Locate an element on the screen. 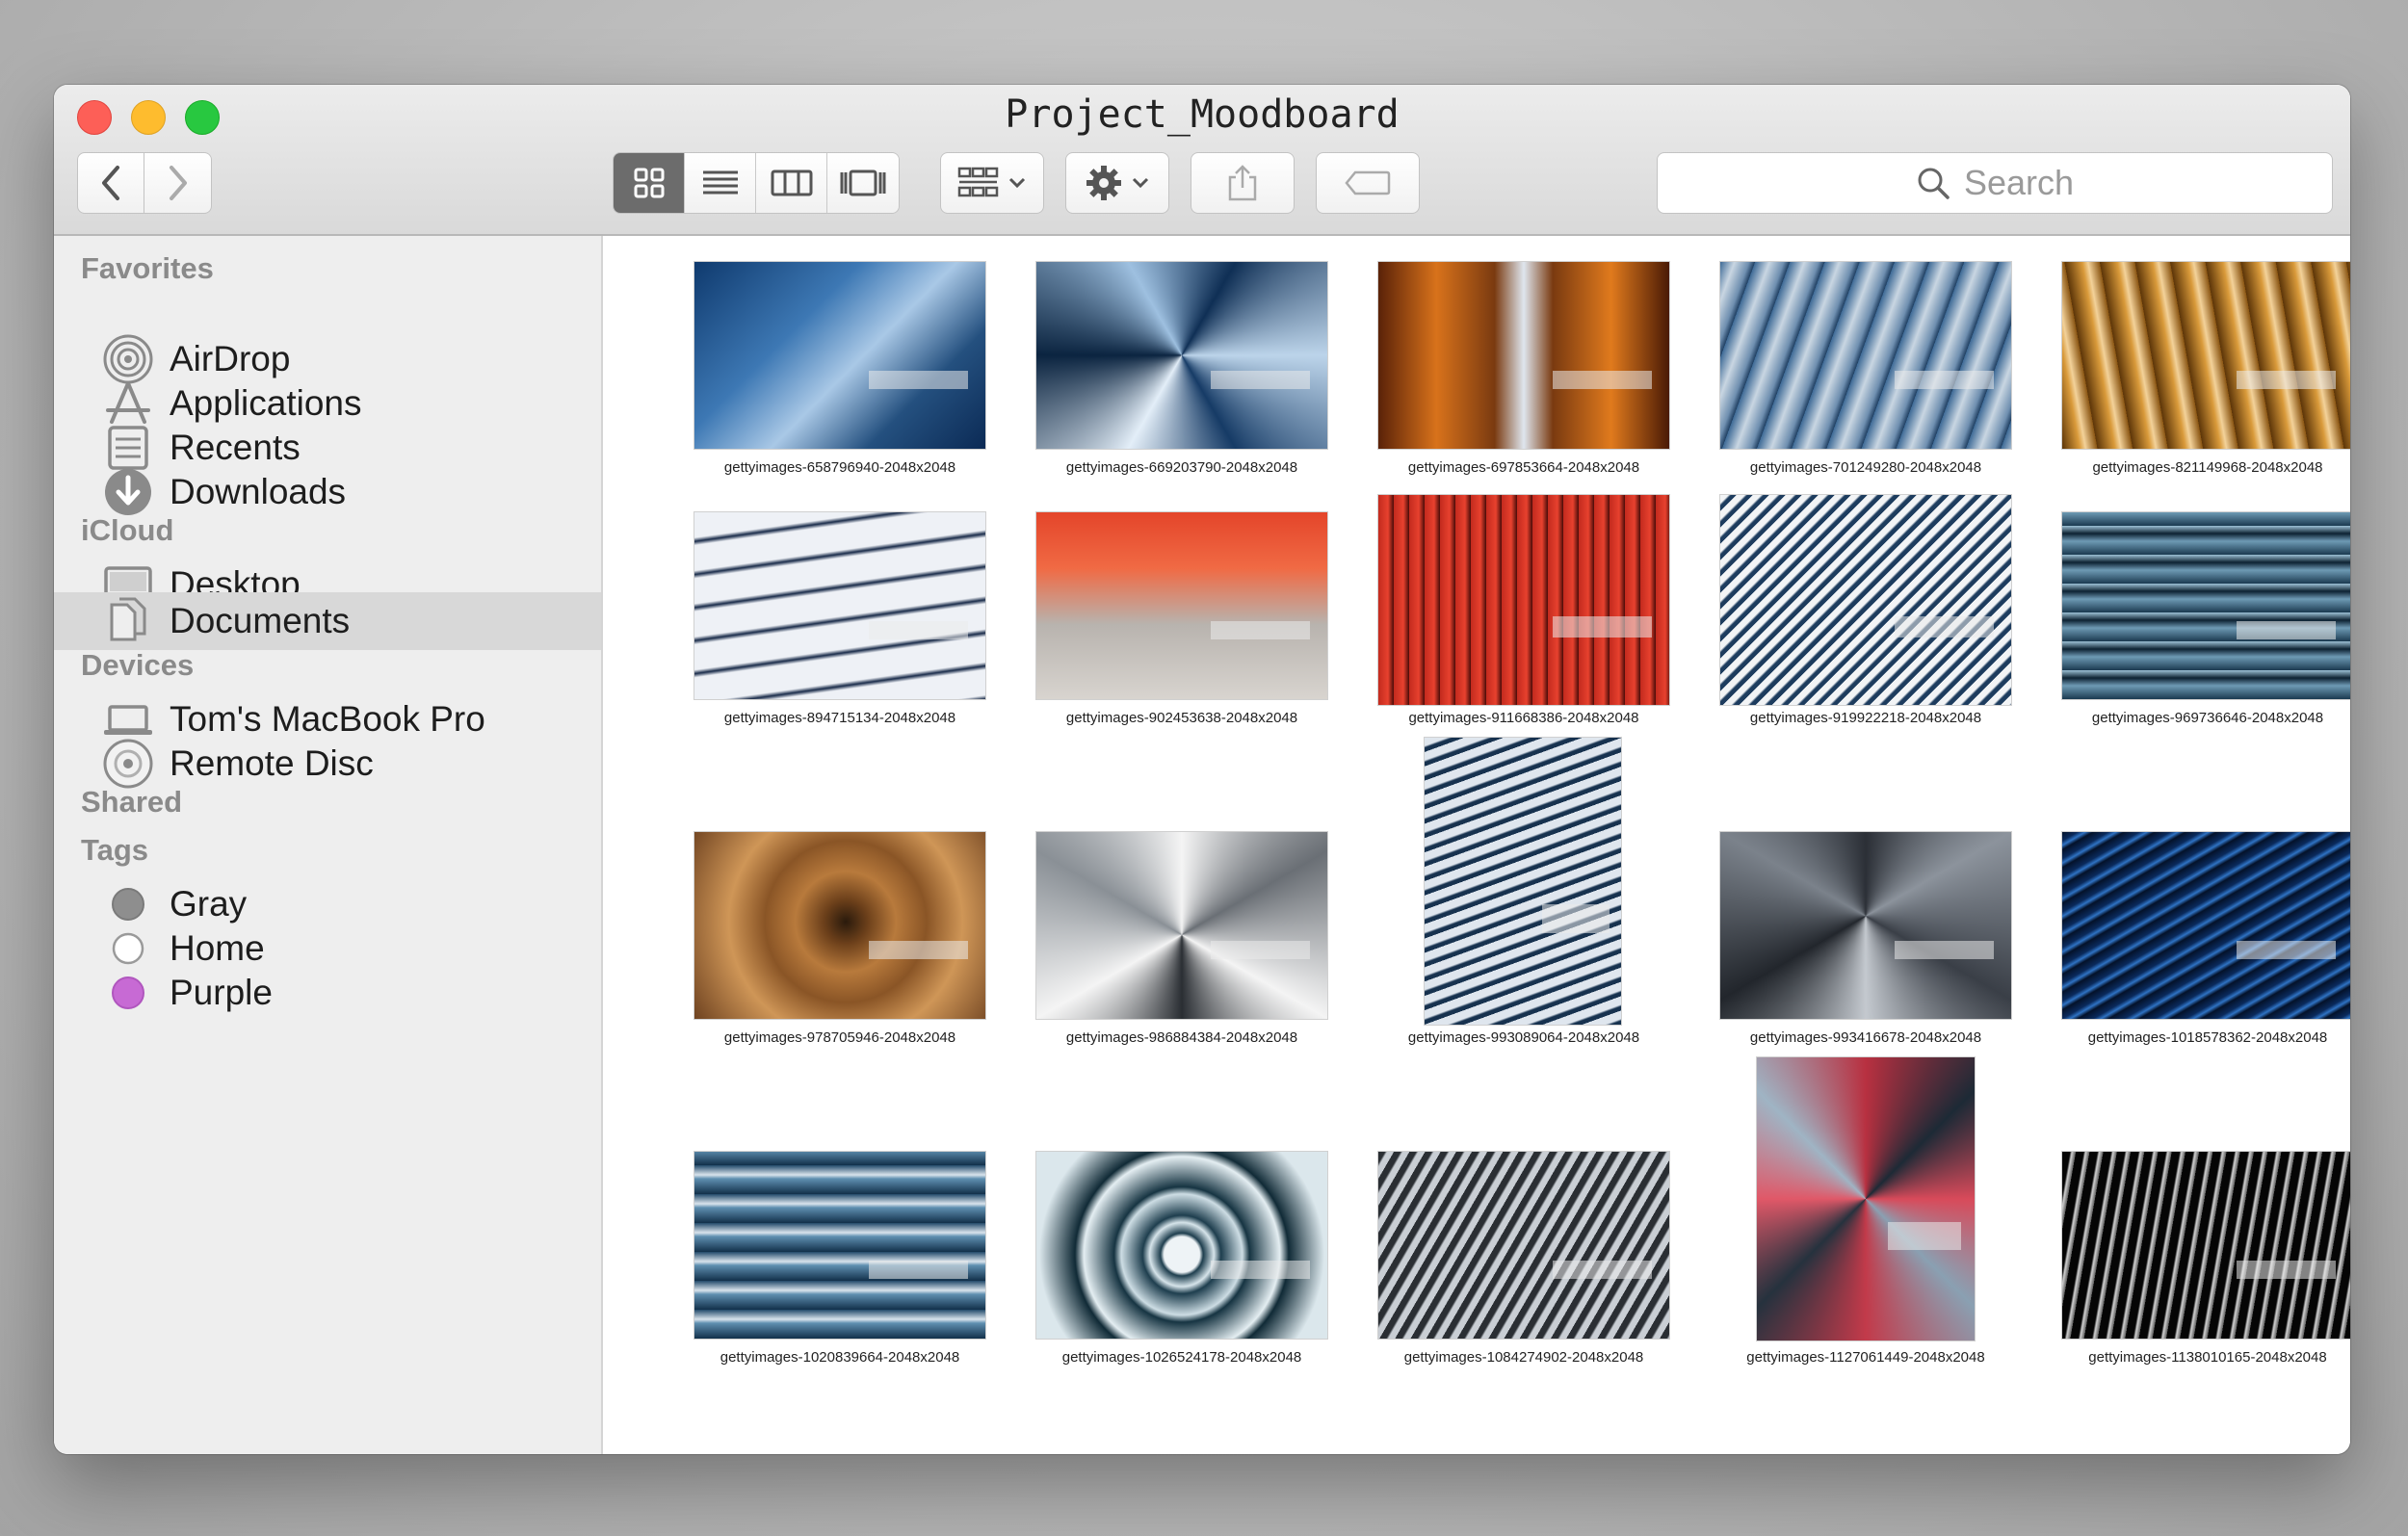 The width and height of the screenshot is (2408, 1536). sidebar-section-favorites: Favorites is located at coordinates (147, 268).